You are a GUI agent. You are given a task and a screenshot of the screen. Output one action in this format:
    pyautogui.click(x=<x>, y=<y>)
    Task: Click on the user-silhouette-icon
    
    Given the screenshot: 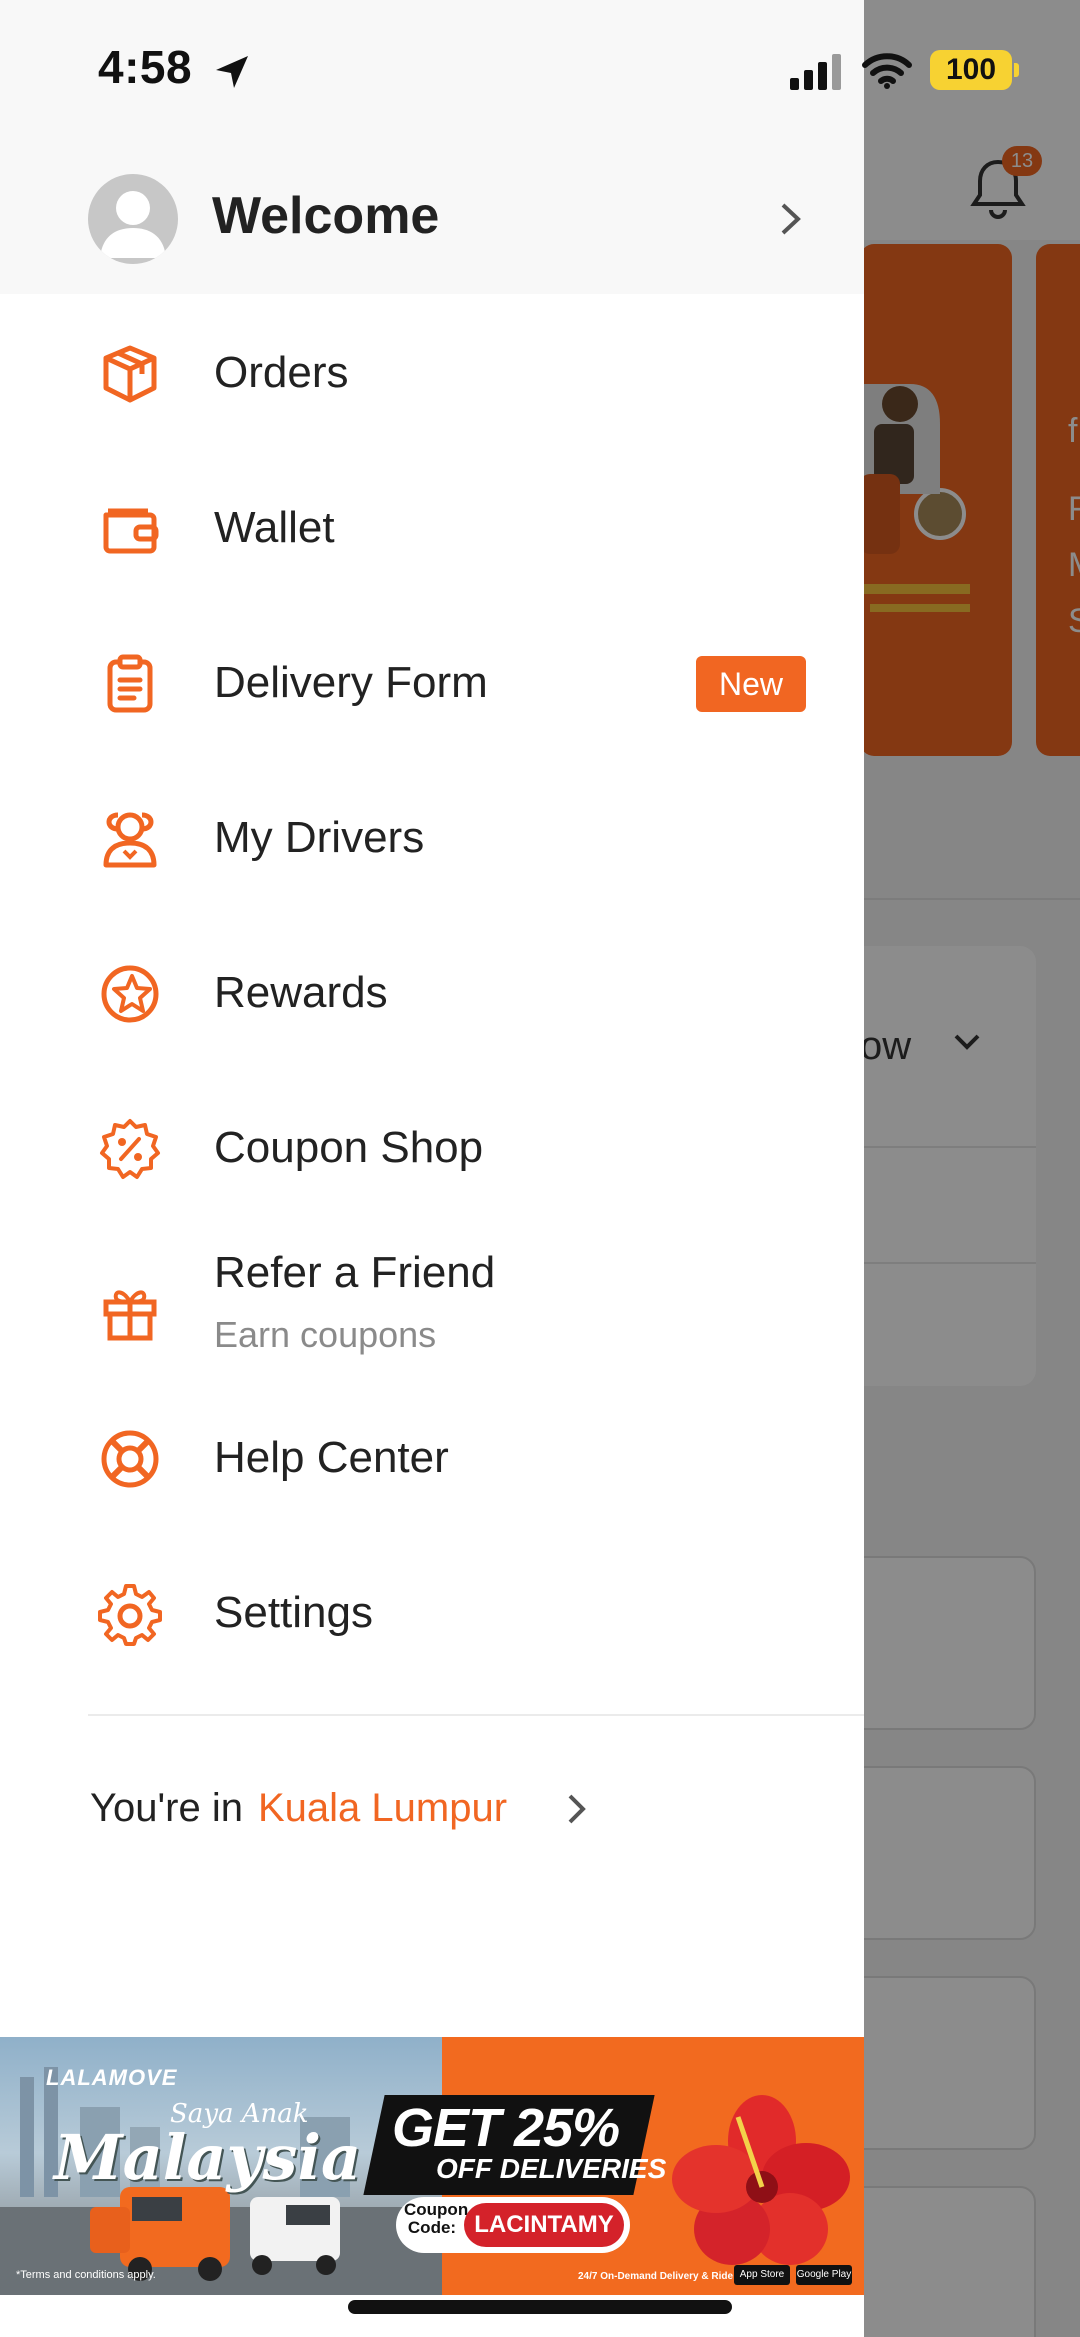 What is the action you would take?
    pyautogui.click(x=133, y=224)
    